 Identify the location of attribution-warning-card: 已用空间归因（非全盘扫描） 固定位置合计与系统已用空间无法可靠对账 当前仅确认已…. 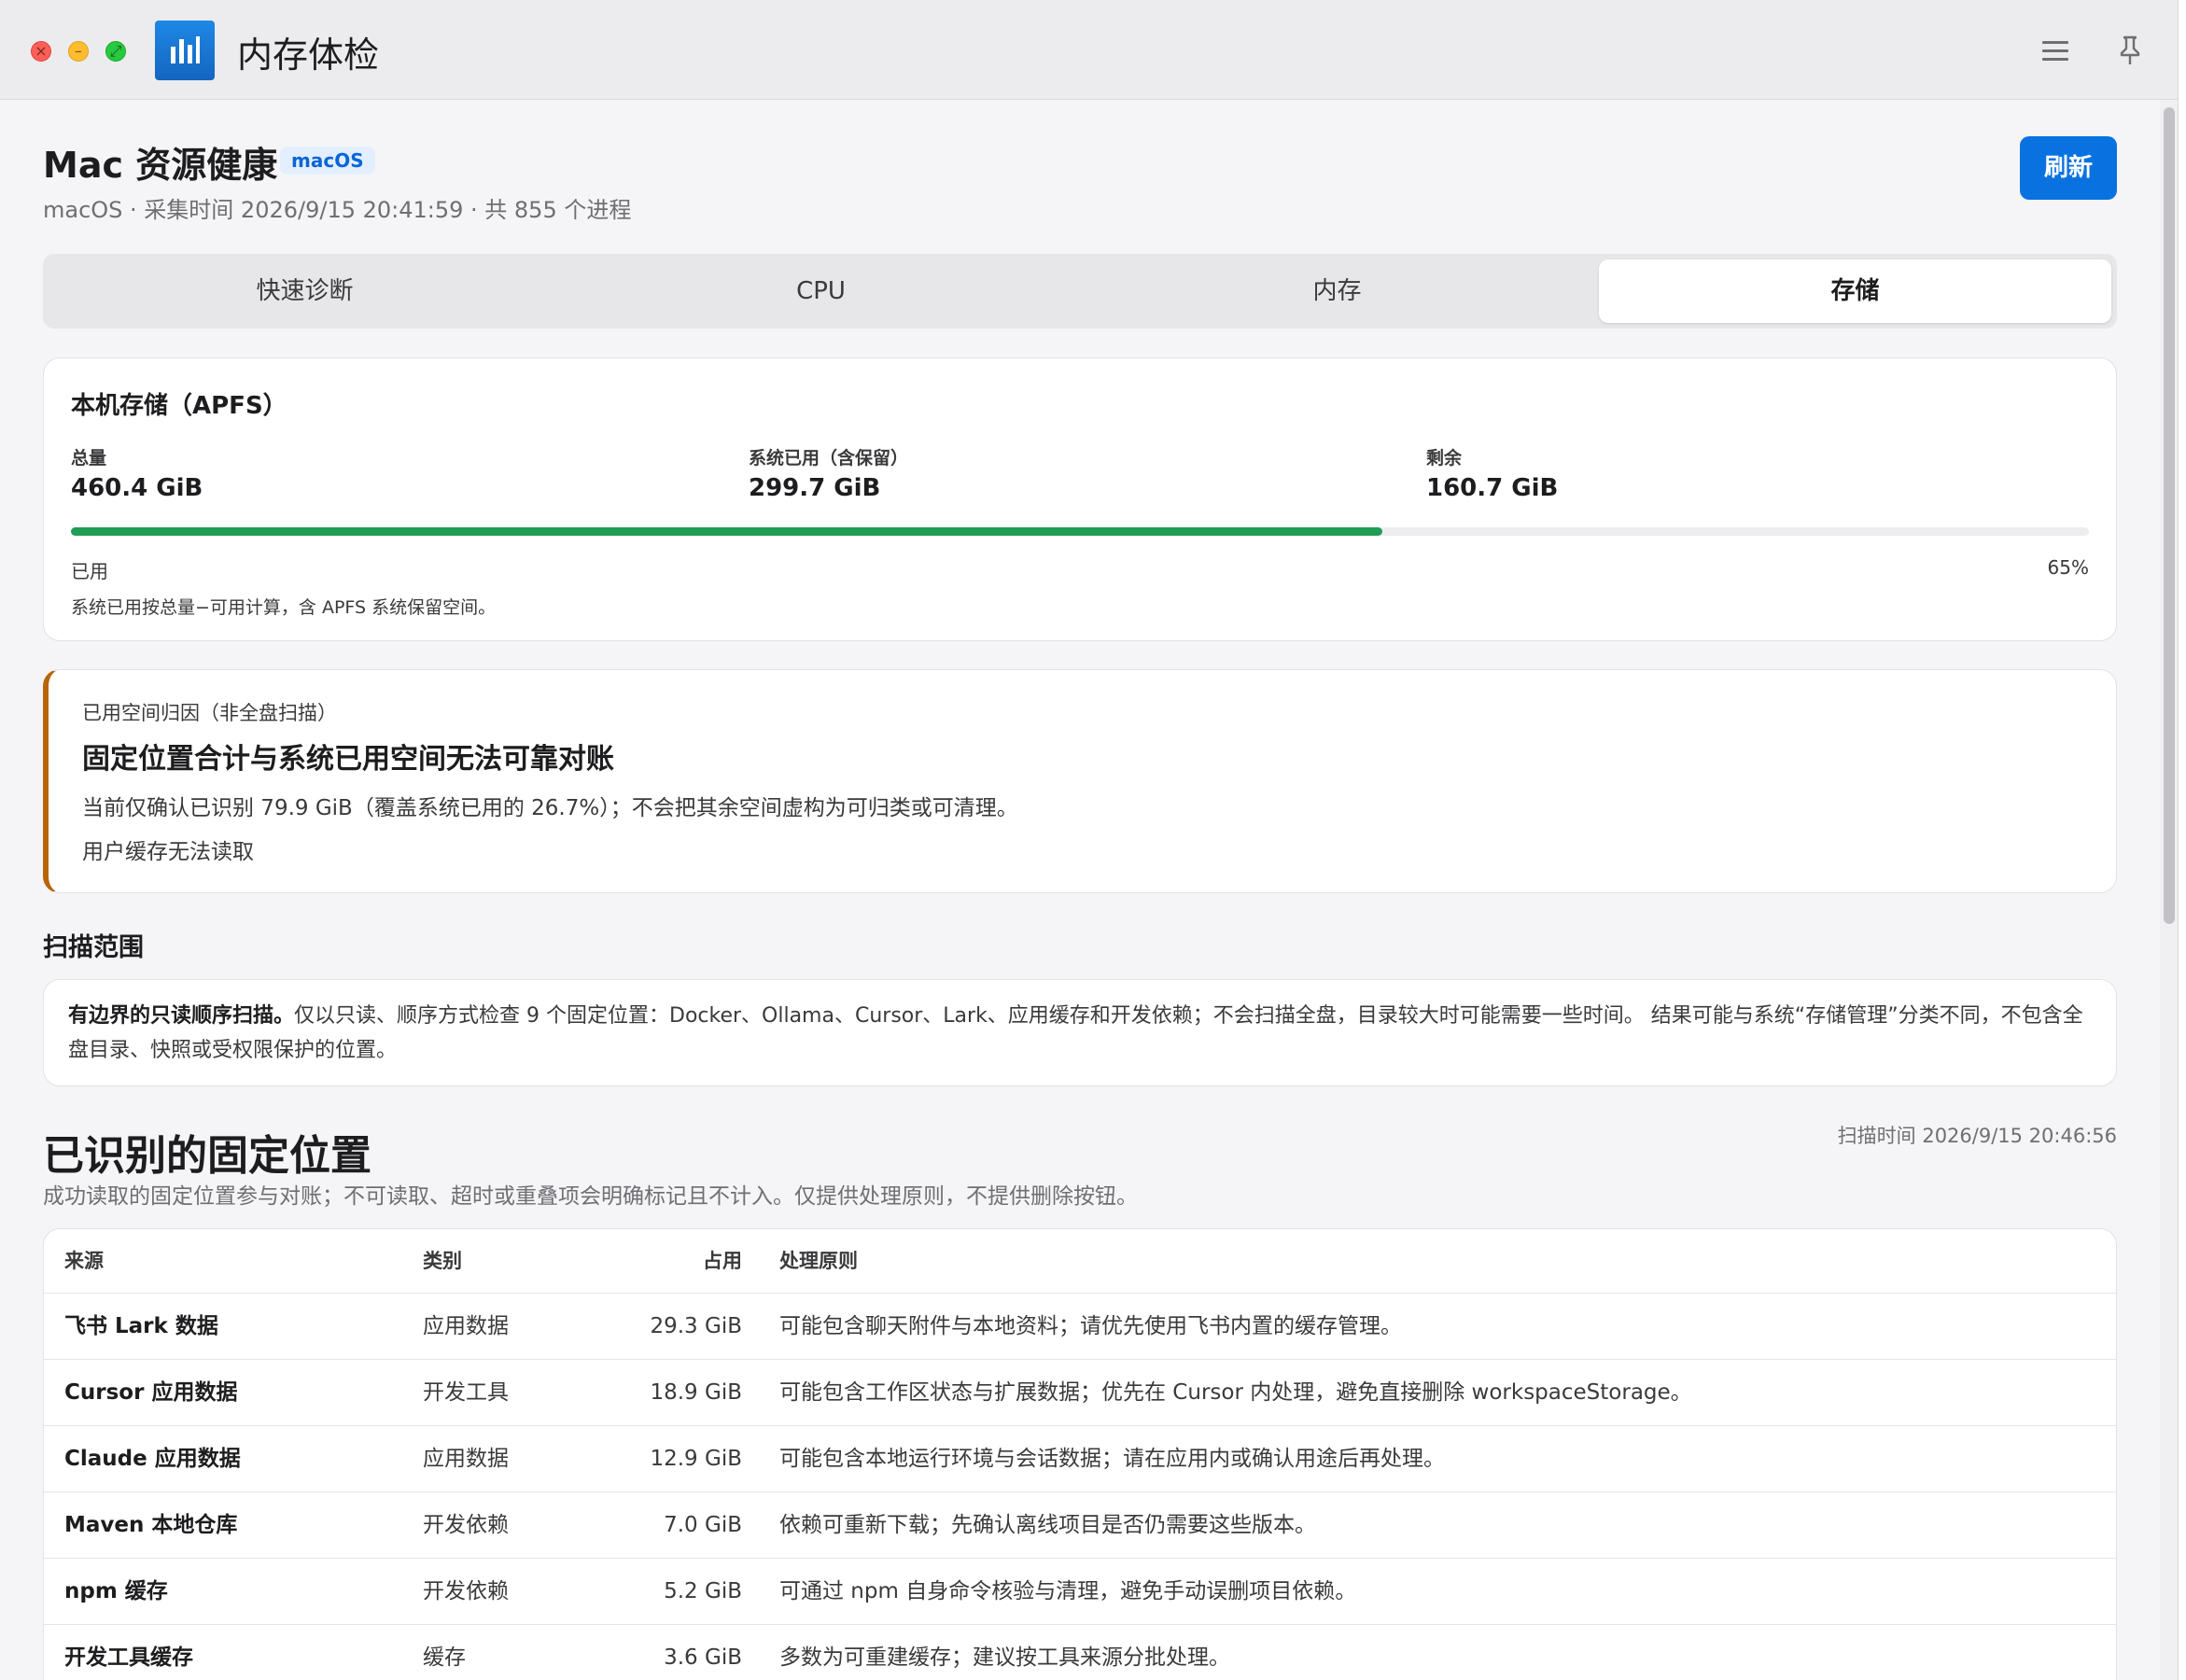
(1080, 781).